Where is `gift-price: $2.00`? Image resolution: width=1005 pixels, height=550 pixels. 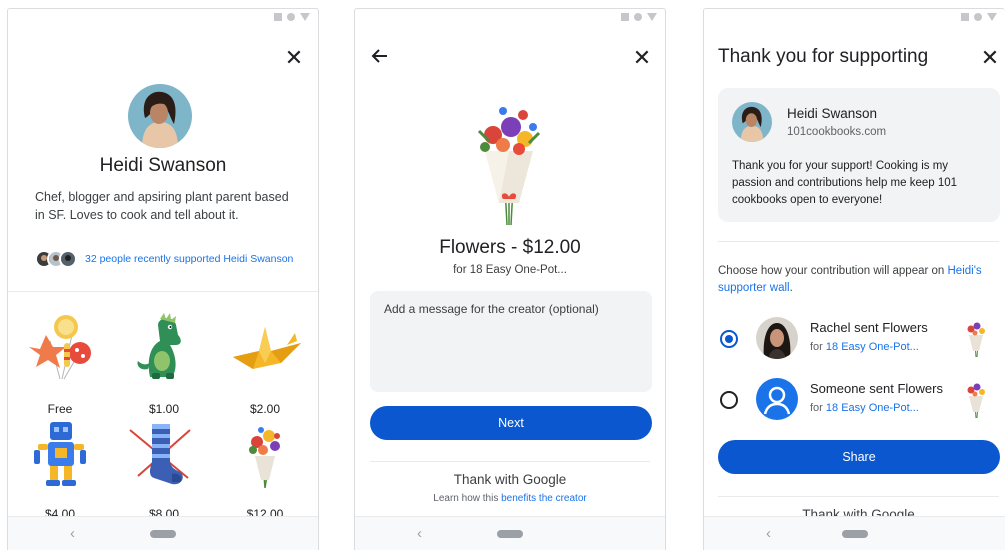
gift-price: $2.00 is located at coordinates (265, 409).